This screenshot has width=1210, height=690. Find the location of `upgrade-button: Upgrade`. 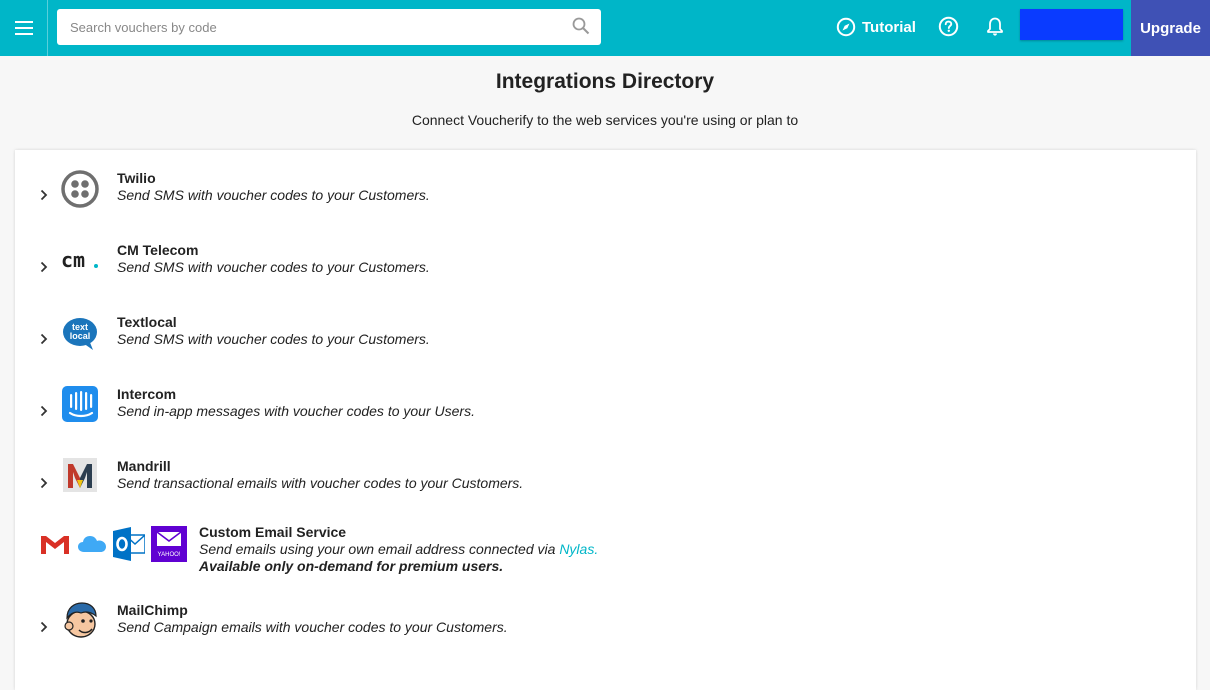

upgrade-button: Upgrade is located at coordinates (1170, 28).